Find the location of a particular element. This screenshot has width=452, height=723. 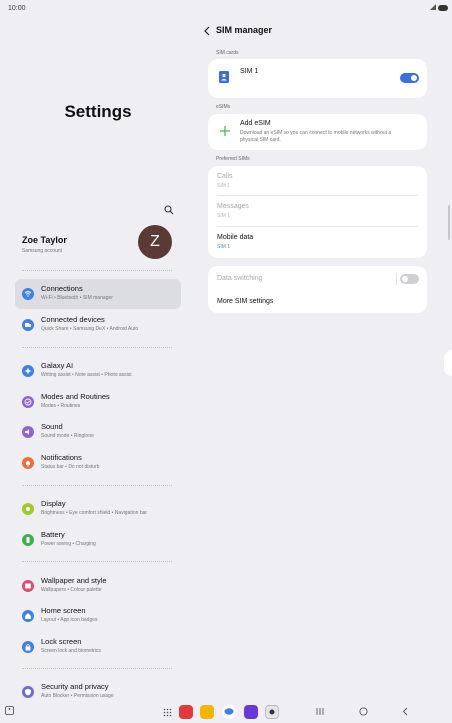

wifi-icon is located at coordinates (28, 294).